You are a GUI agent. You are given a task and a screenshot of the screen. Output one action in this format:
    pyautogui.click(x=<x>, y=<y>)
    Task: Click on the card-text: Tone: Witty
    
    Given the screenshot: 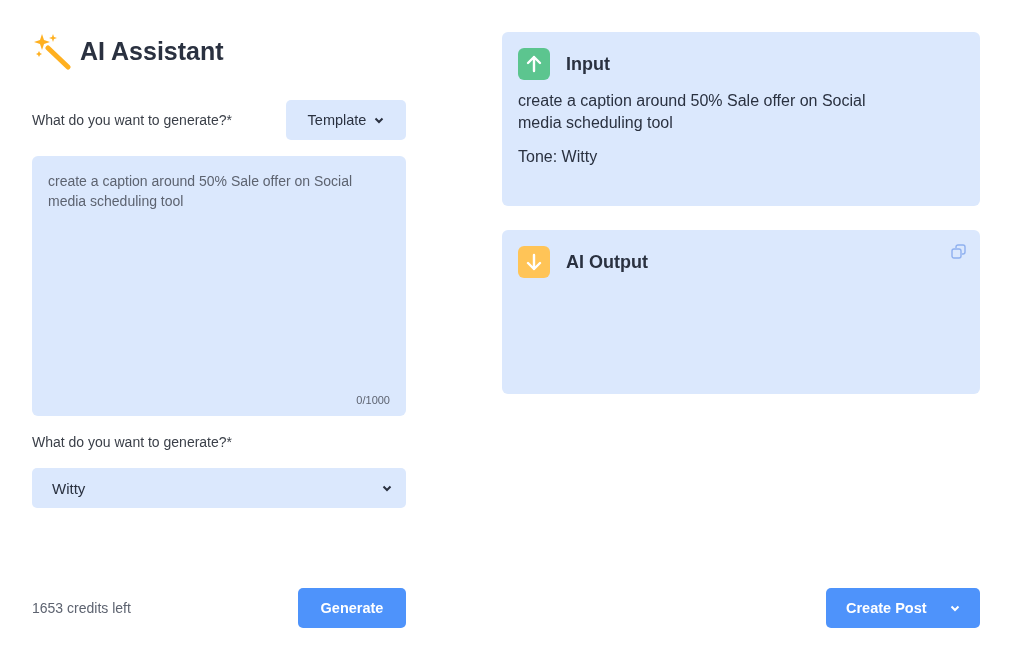 What is the action you would take?
    pyautogui.click(x=558, y=157)
    